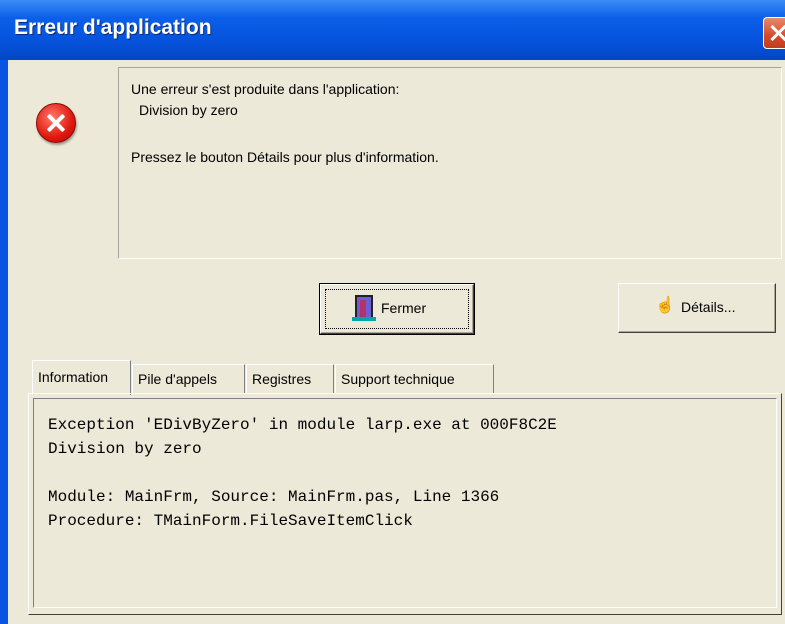  Describe the element at coordinates (282, 379) in the screenshot. I see `tab-label: Registres` at that location.